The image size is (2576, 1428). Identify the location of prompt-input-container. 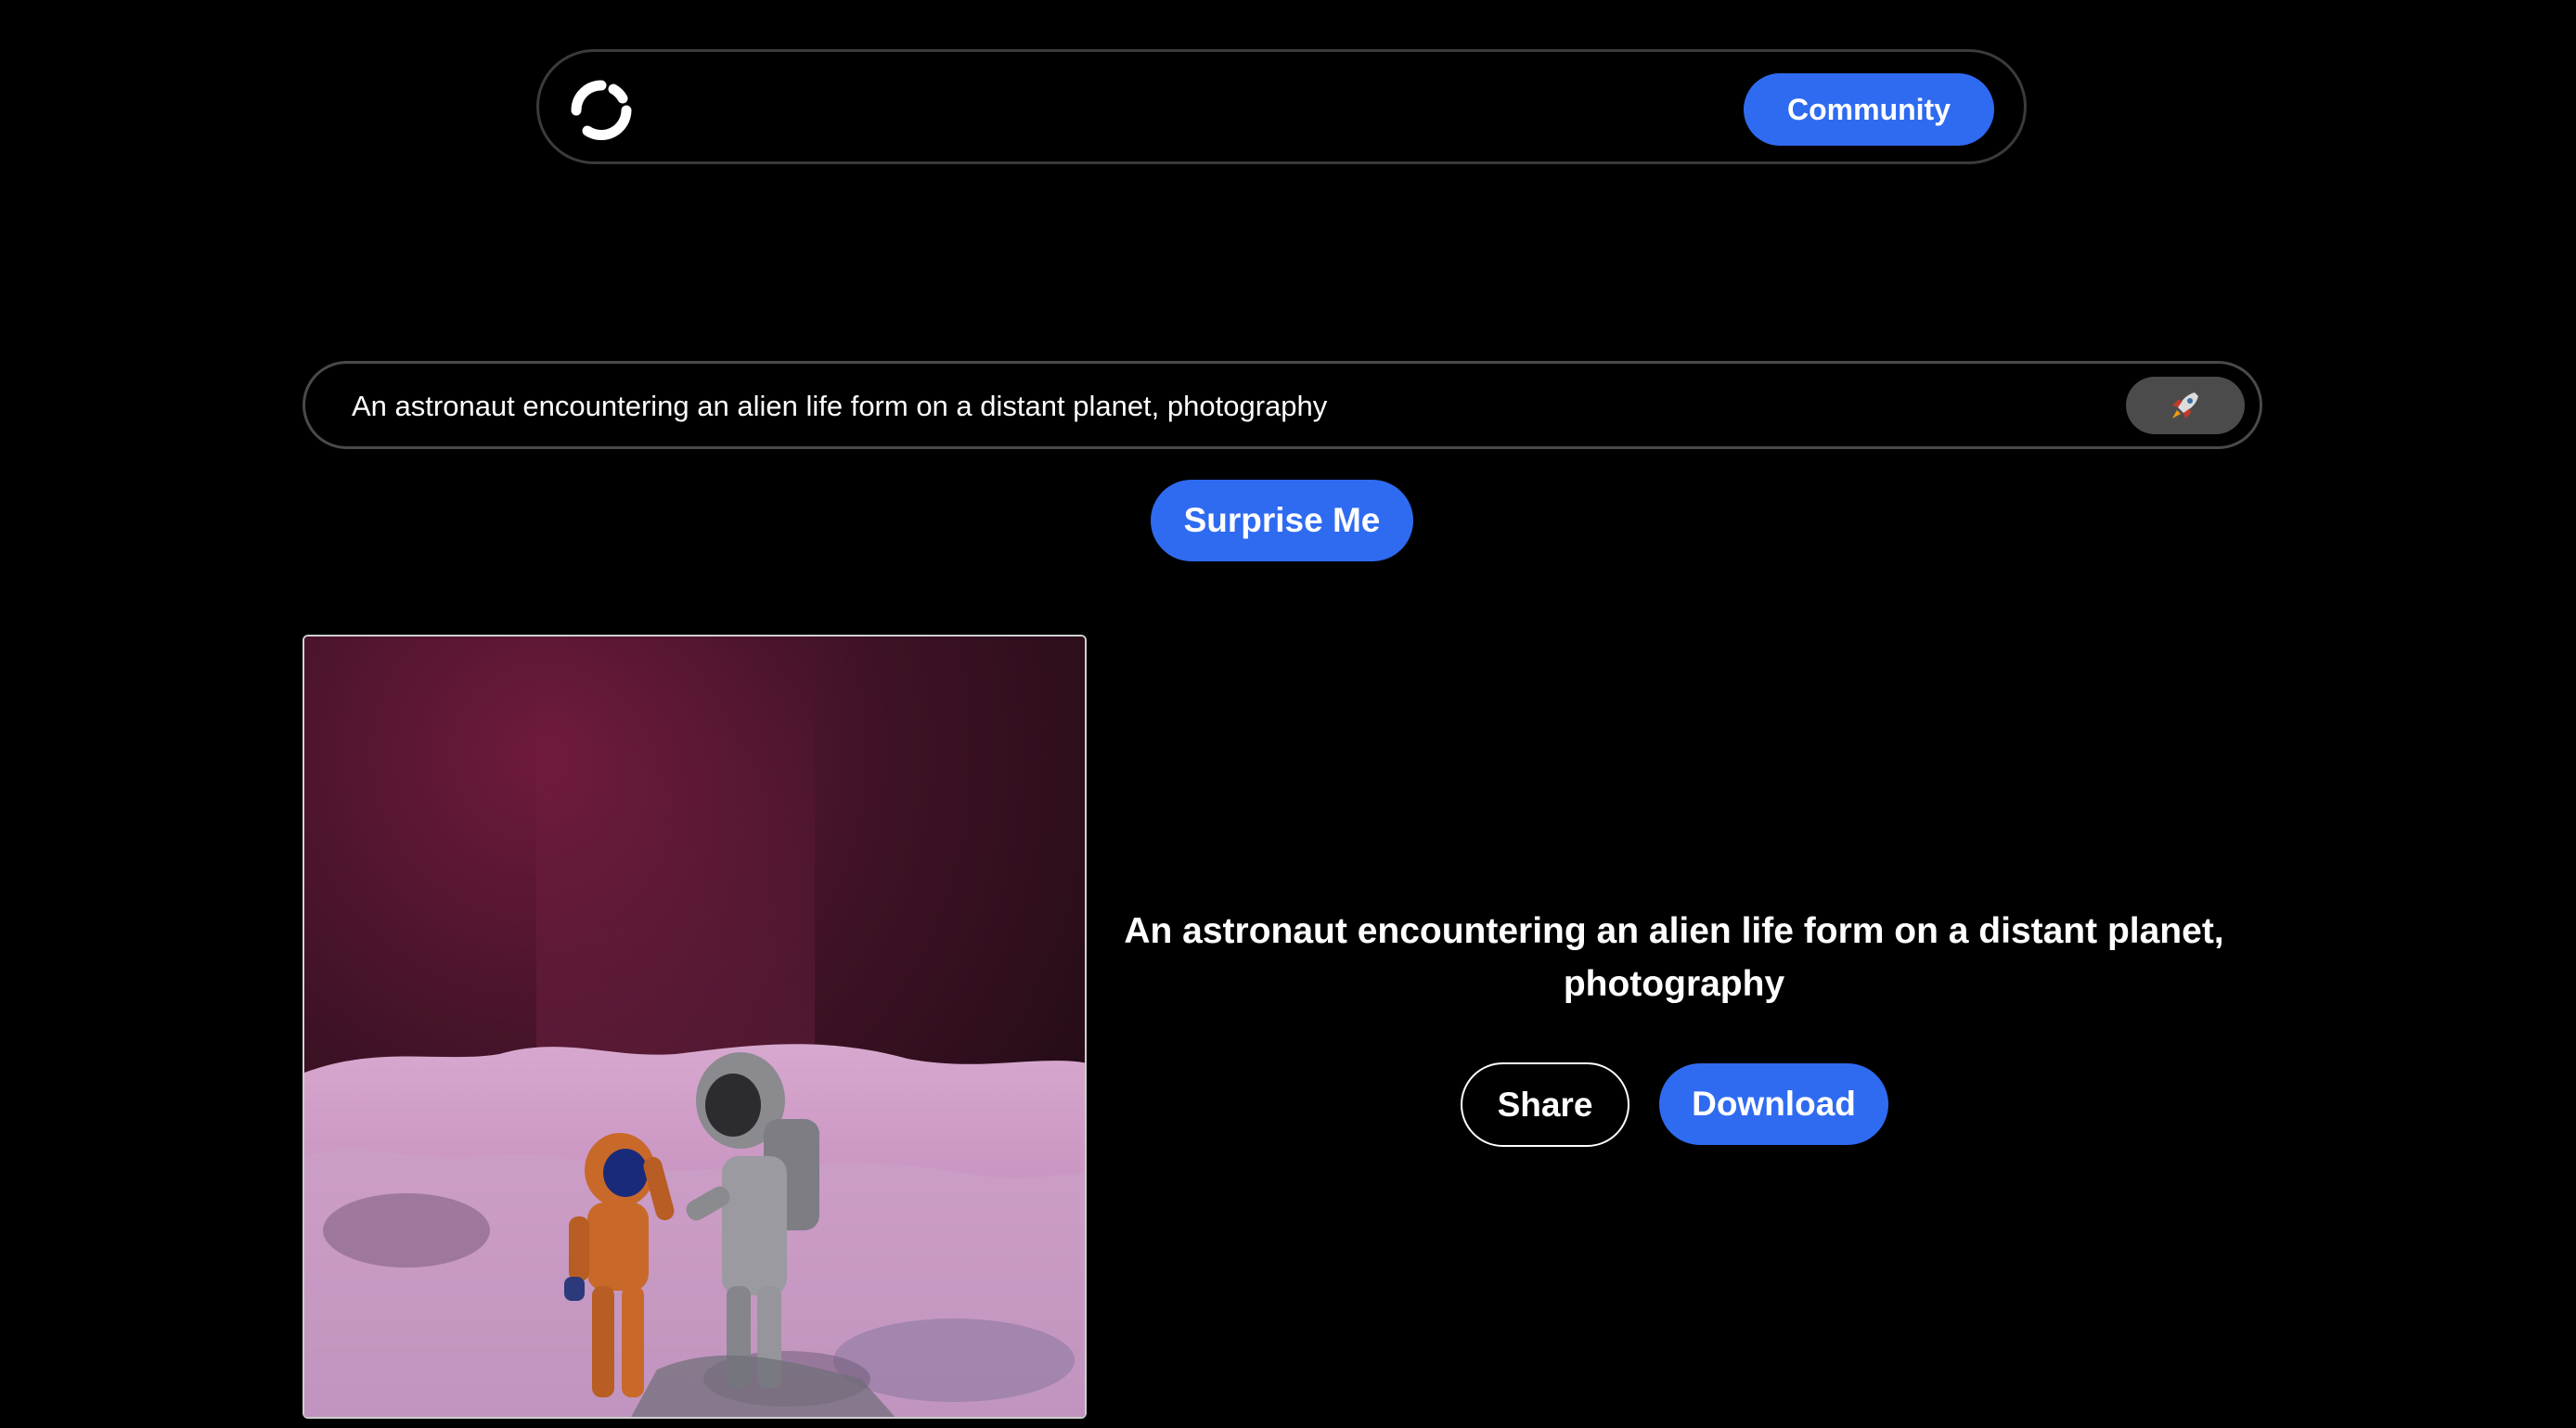
(1282, 405).